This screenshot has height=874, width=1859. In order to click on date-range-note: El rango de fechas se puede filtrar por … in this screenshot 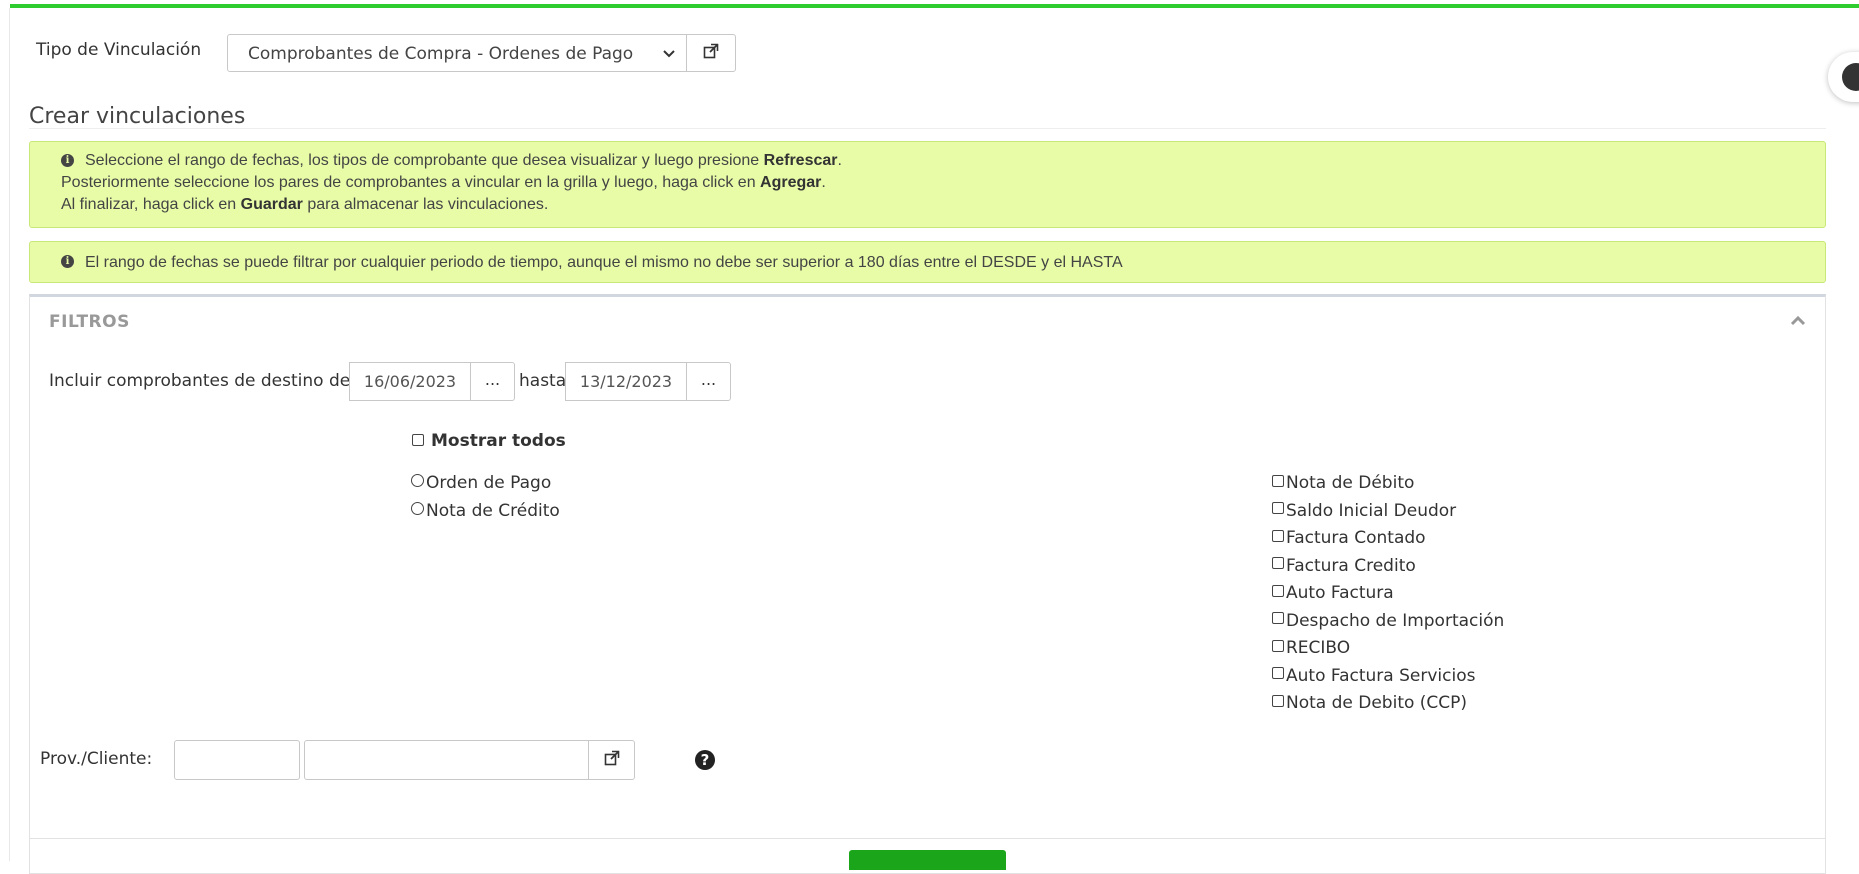, I will do `click(604, 262)`.